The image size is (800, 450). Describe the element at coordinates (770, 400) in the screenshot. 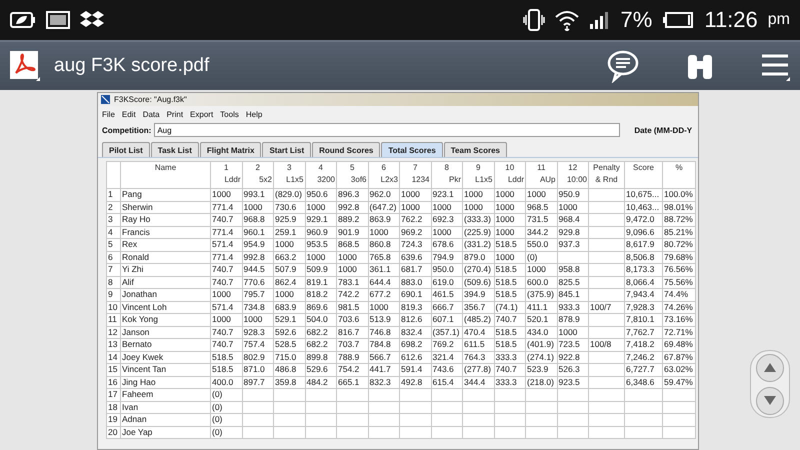

I see `scroll-down-button` at that location.